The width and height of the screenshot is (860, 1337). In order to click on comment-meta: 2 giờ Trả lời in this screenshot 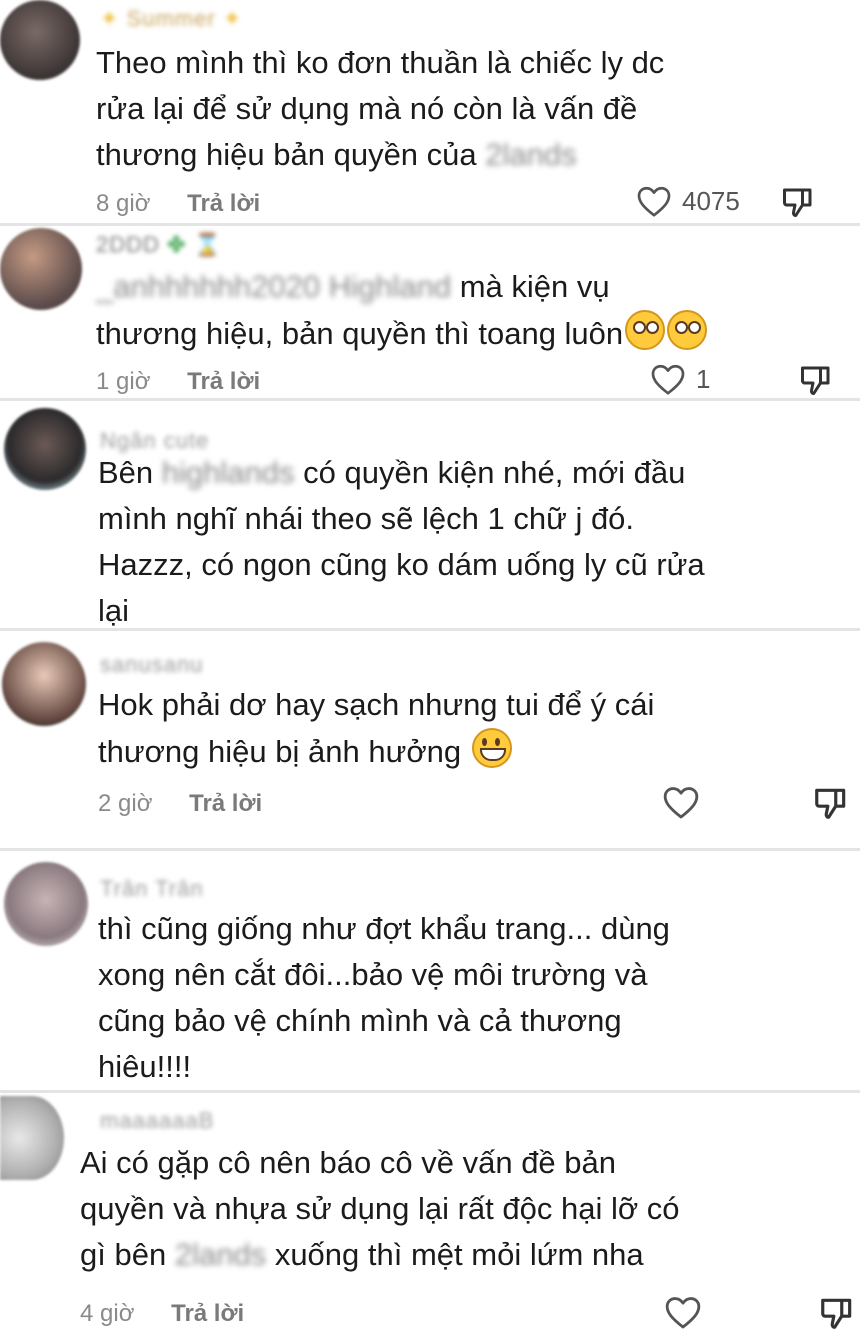, I will do `click(180, 804)`.